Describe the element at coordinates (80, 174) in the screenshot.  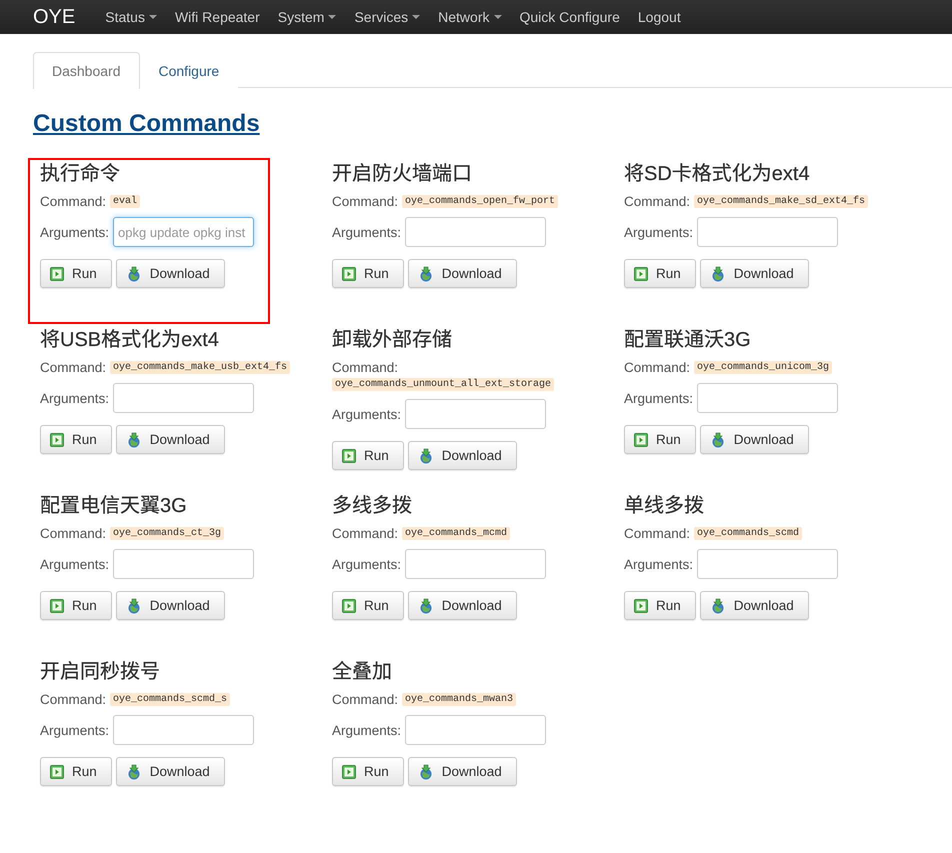
I see `command-heading: 执行命令` at that location.